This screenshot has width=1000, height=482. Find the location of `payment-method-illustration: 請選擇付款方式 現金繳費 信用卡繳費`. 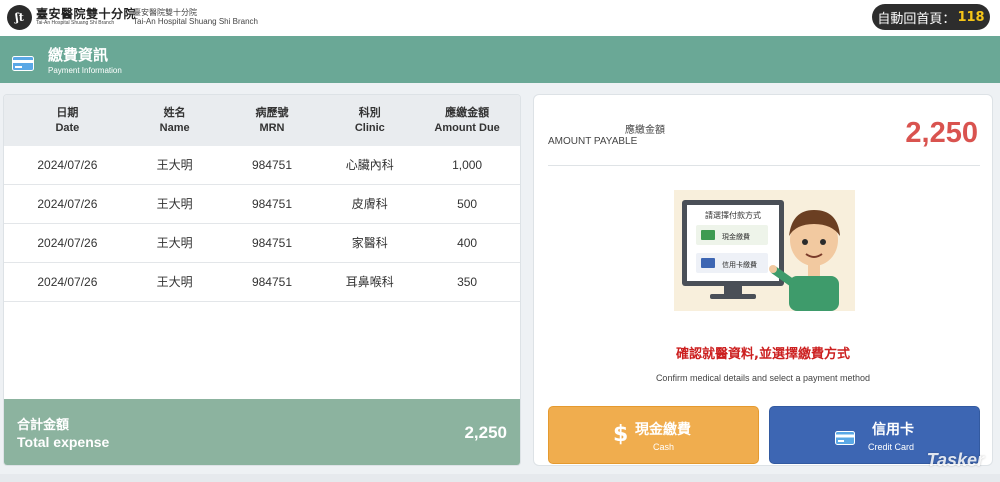

payment-method-illustration: 請選擇付款方式 現金繳費 信用卡繳費 is located at coordinates (764, 250).